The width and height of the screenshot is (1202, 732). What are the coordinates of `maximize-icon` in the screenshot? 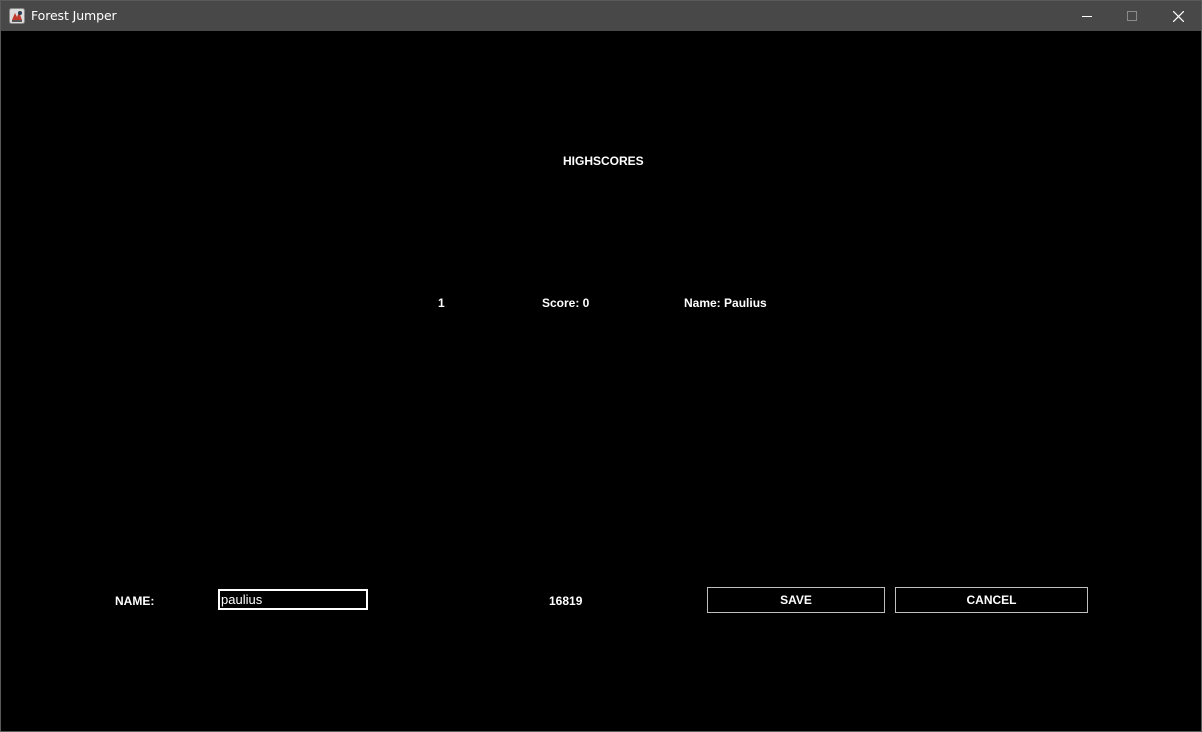 It's located at (1132, 16).